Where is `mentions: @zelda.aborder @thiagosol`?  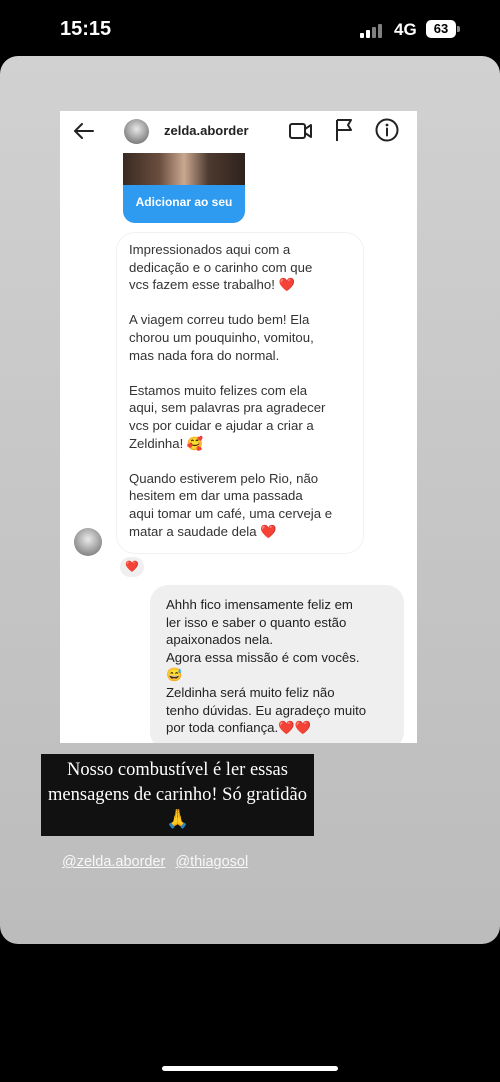 mentions: @zelda.aborder @thiagosol is located at coordinates (158, 862).